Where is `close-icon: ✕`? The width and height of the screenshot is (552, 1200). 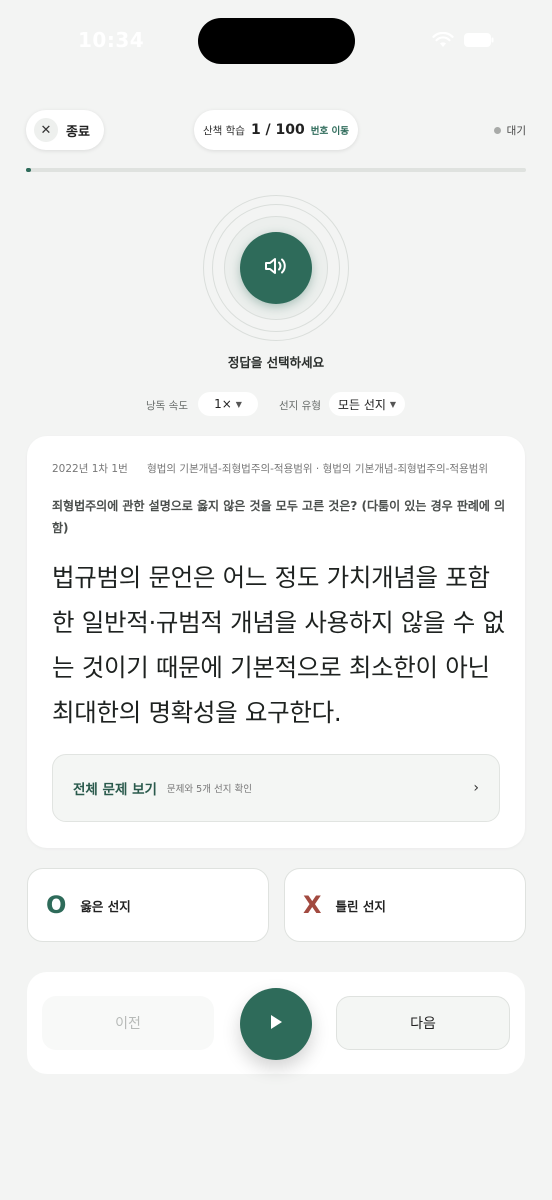 close-icon: ✕ is located at coordinates (46, 130).